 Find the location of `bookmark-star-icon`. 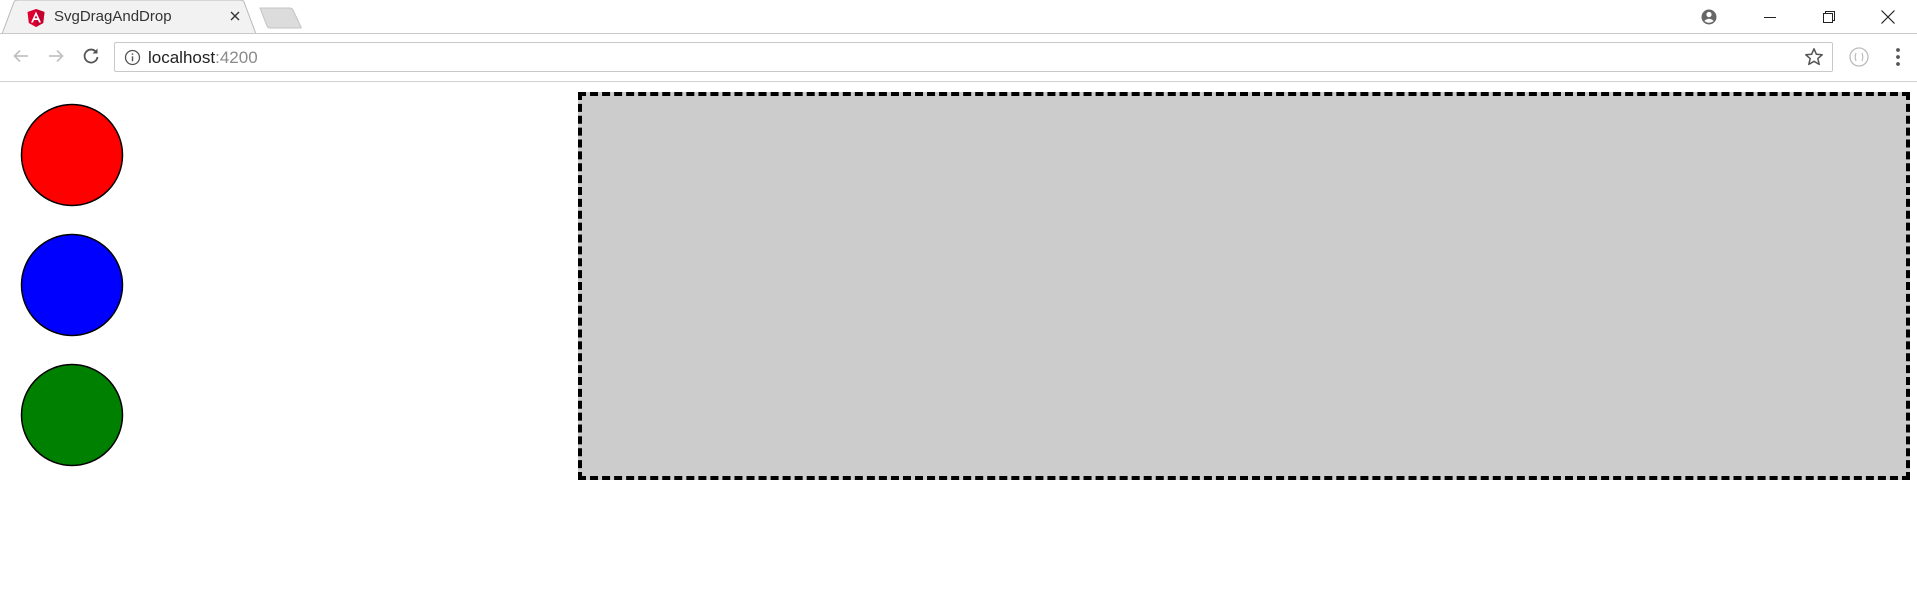

bookmark-star-icon is located at coordinates (1814, 57).